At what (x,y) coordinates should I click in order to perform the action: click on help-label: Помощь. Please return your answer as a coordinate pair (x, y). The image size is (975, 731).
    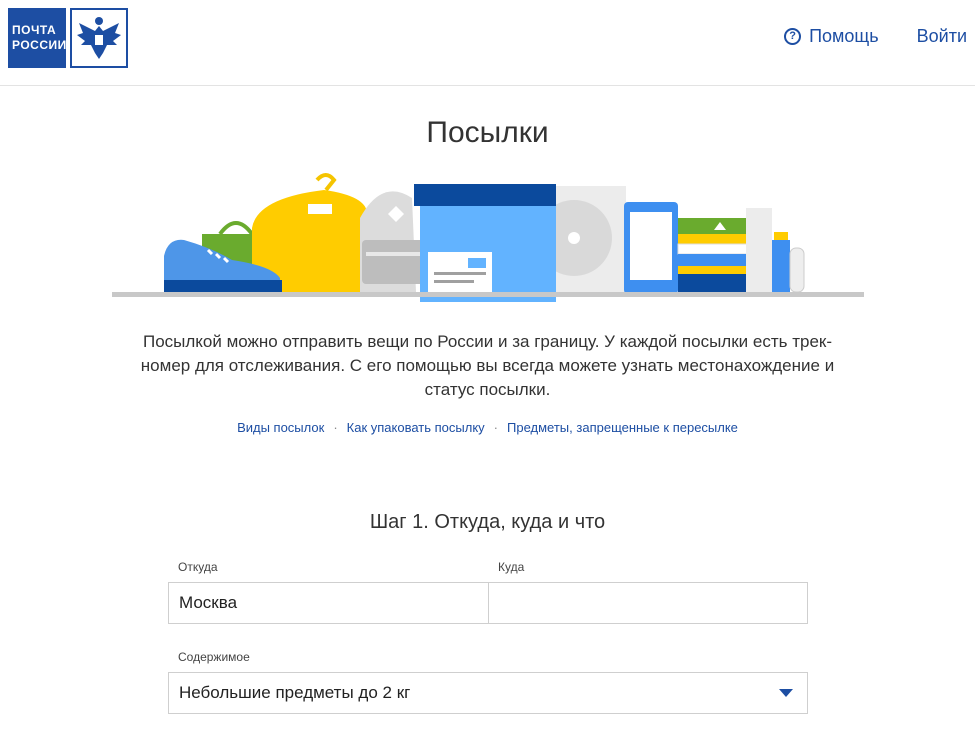
    Looking at the image, I should click on (844, 36).